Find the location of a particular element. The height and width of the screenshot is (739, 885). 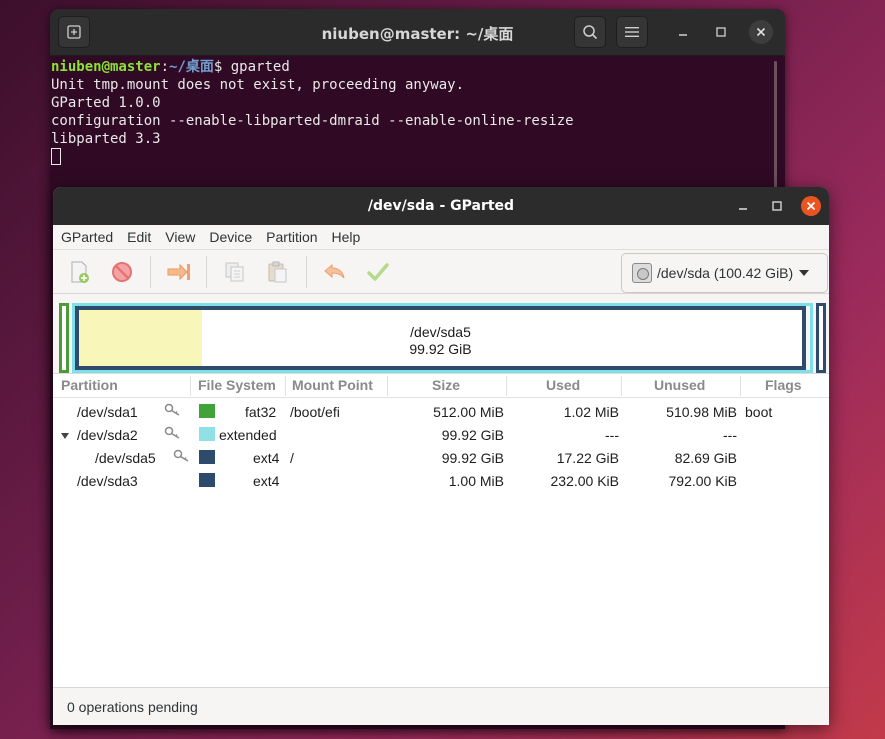

checkmark-icon is located at coordinates (378, 272).